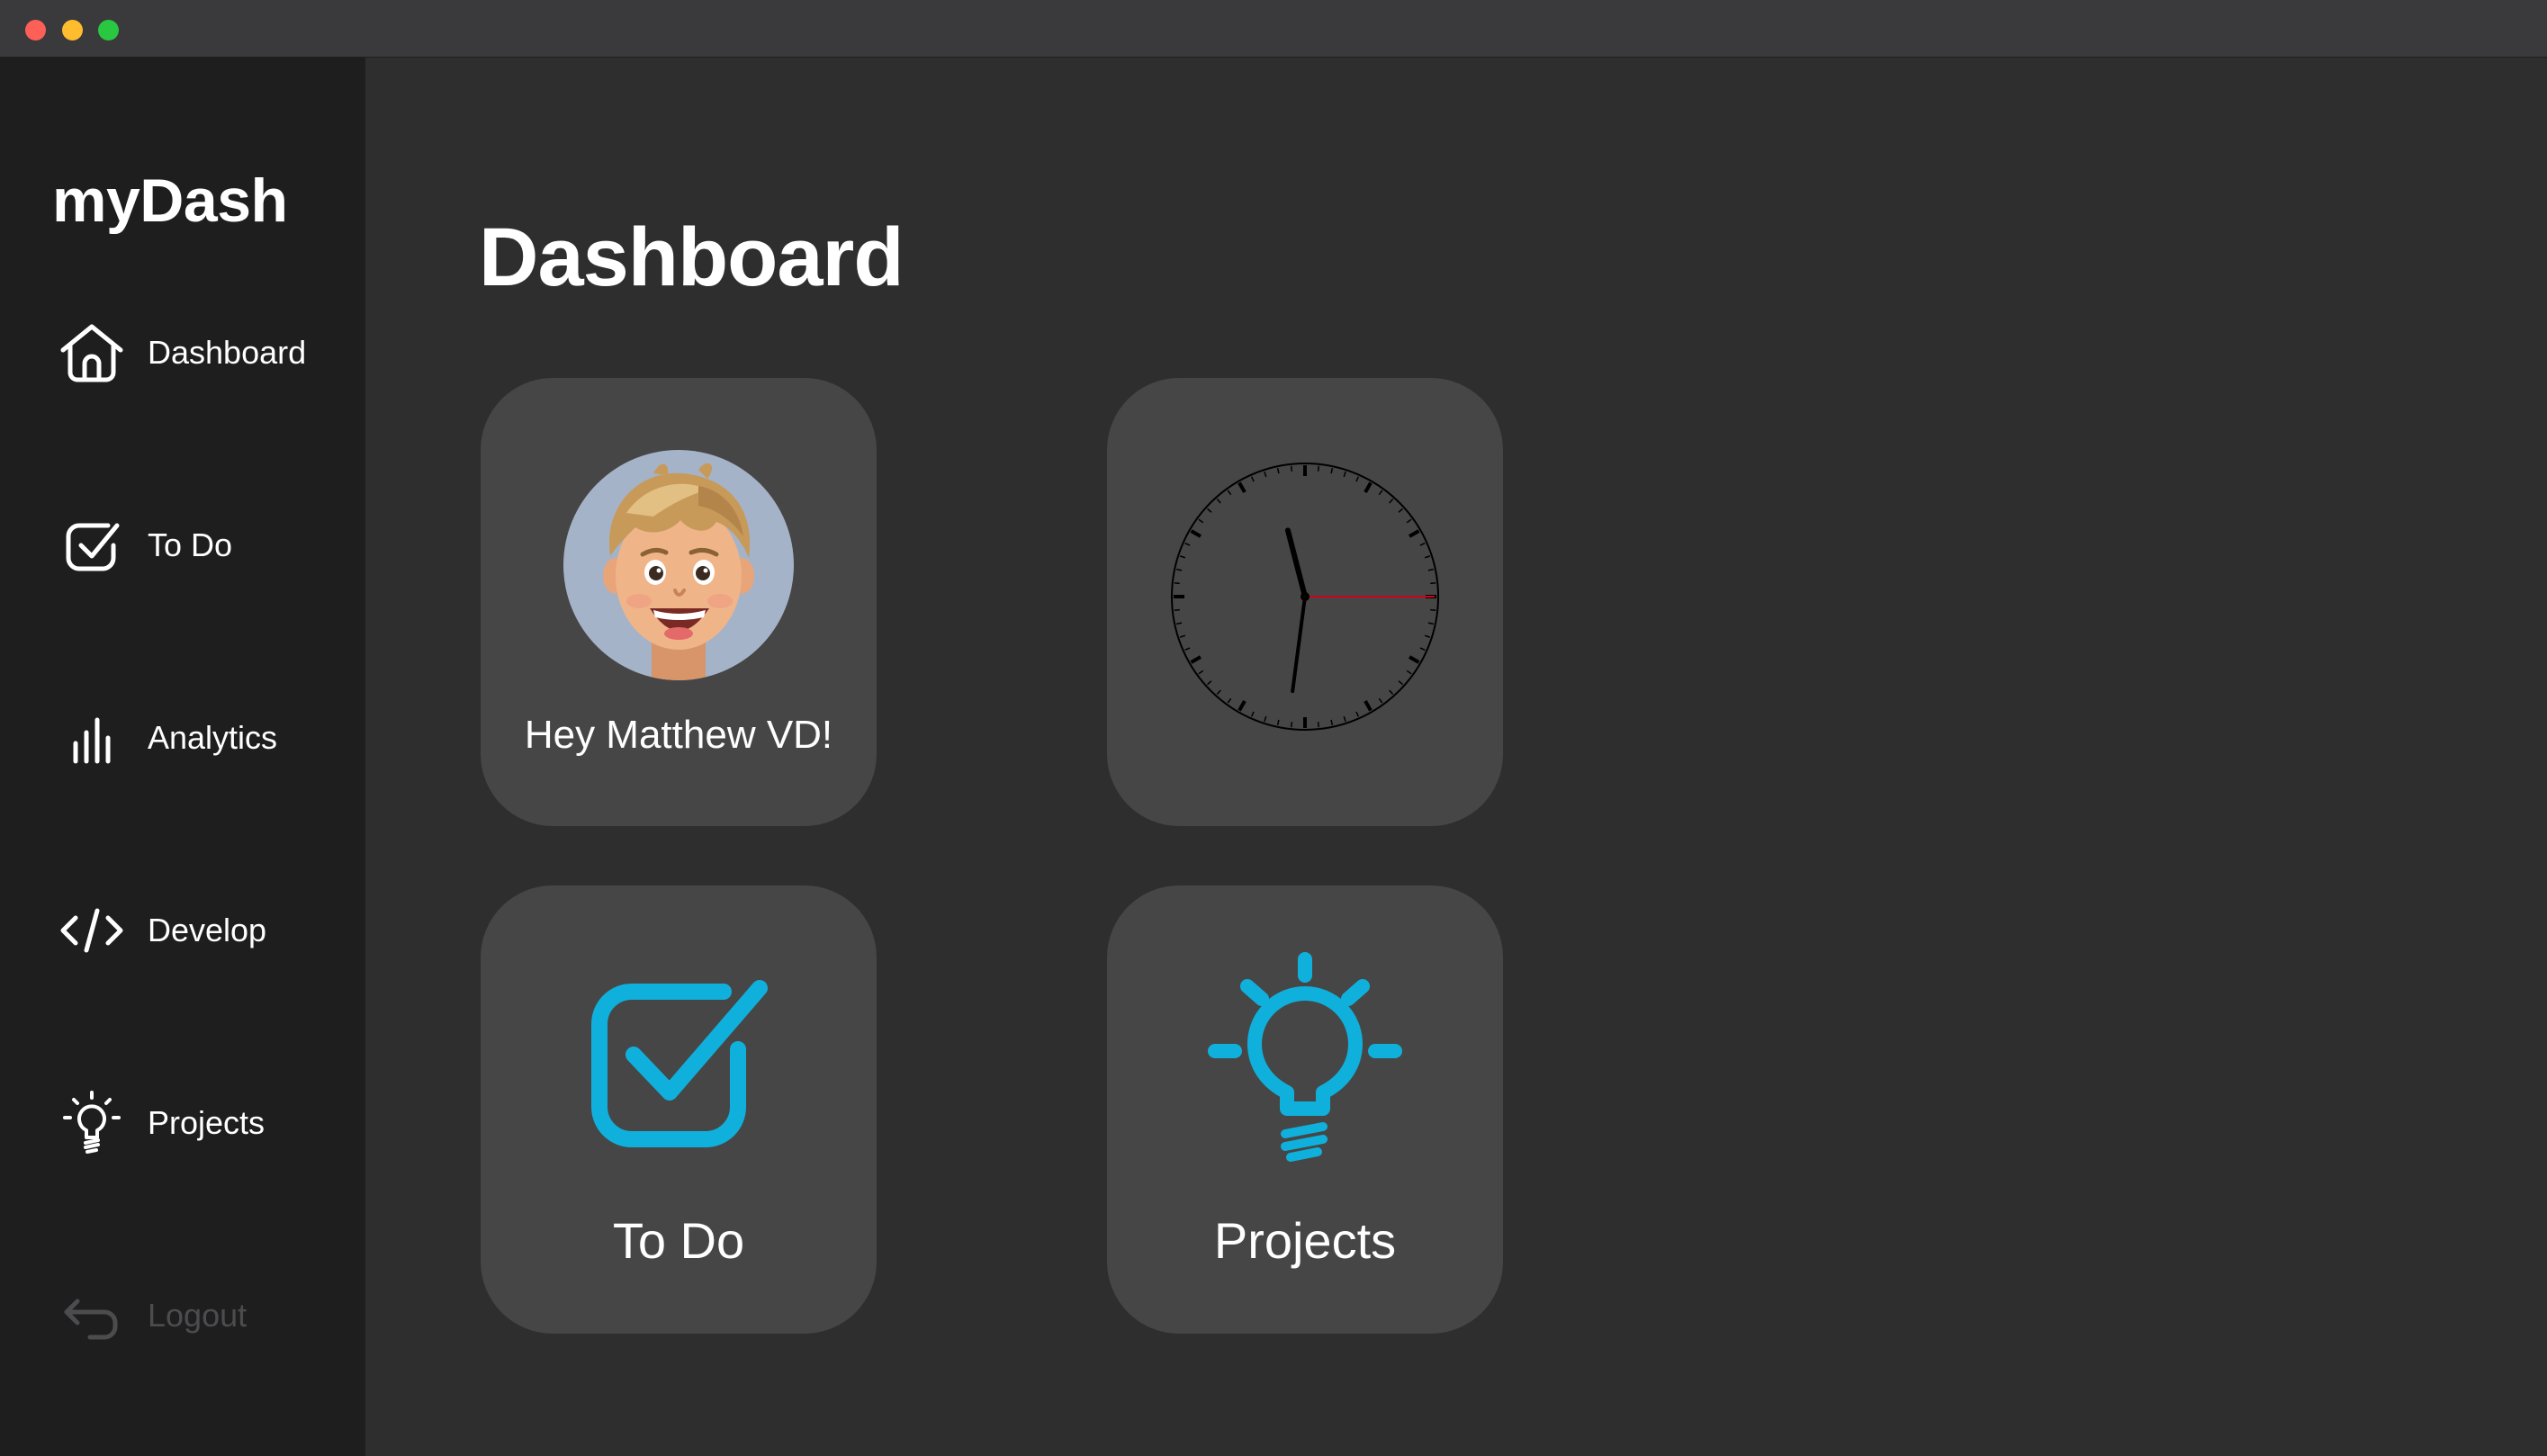 This screenshot has height=1456, width=2547. I want to click on clock-center-pin, so click(1305, 596).